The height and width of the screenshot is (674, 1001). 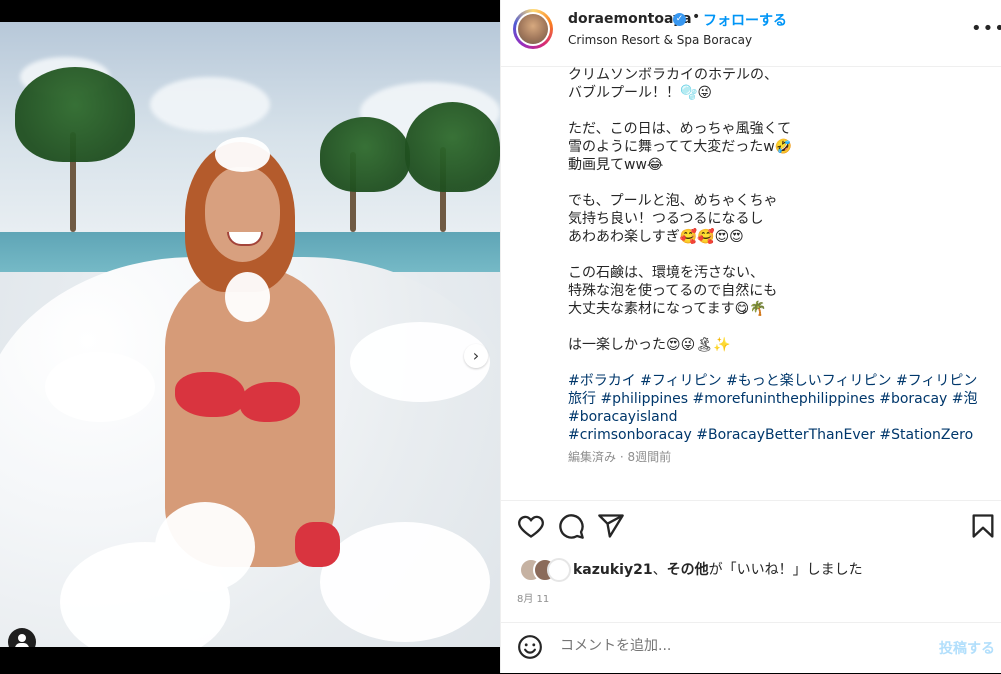 I want to click on location-link: Crimson Resort & Spa Boracay, so click(x=660, y=40).